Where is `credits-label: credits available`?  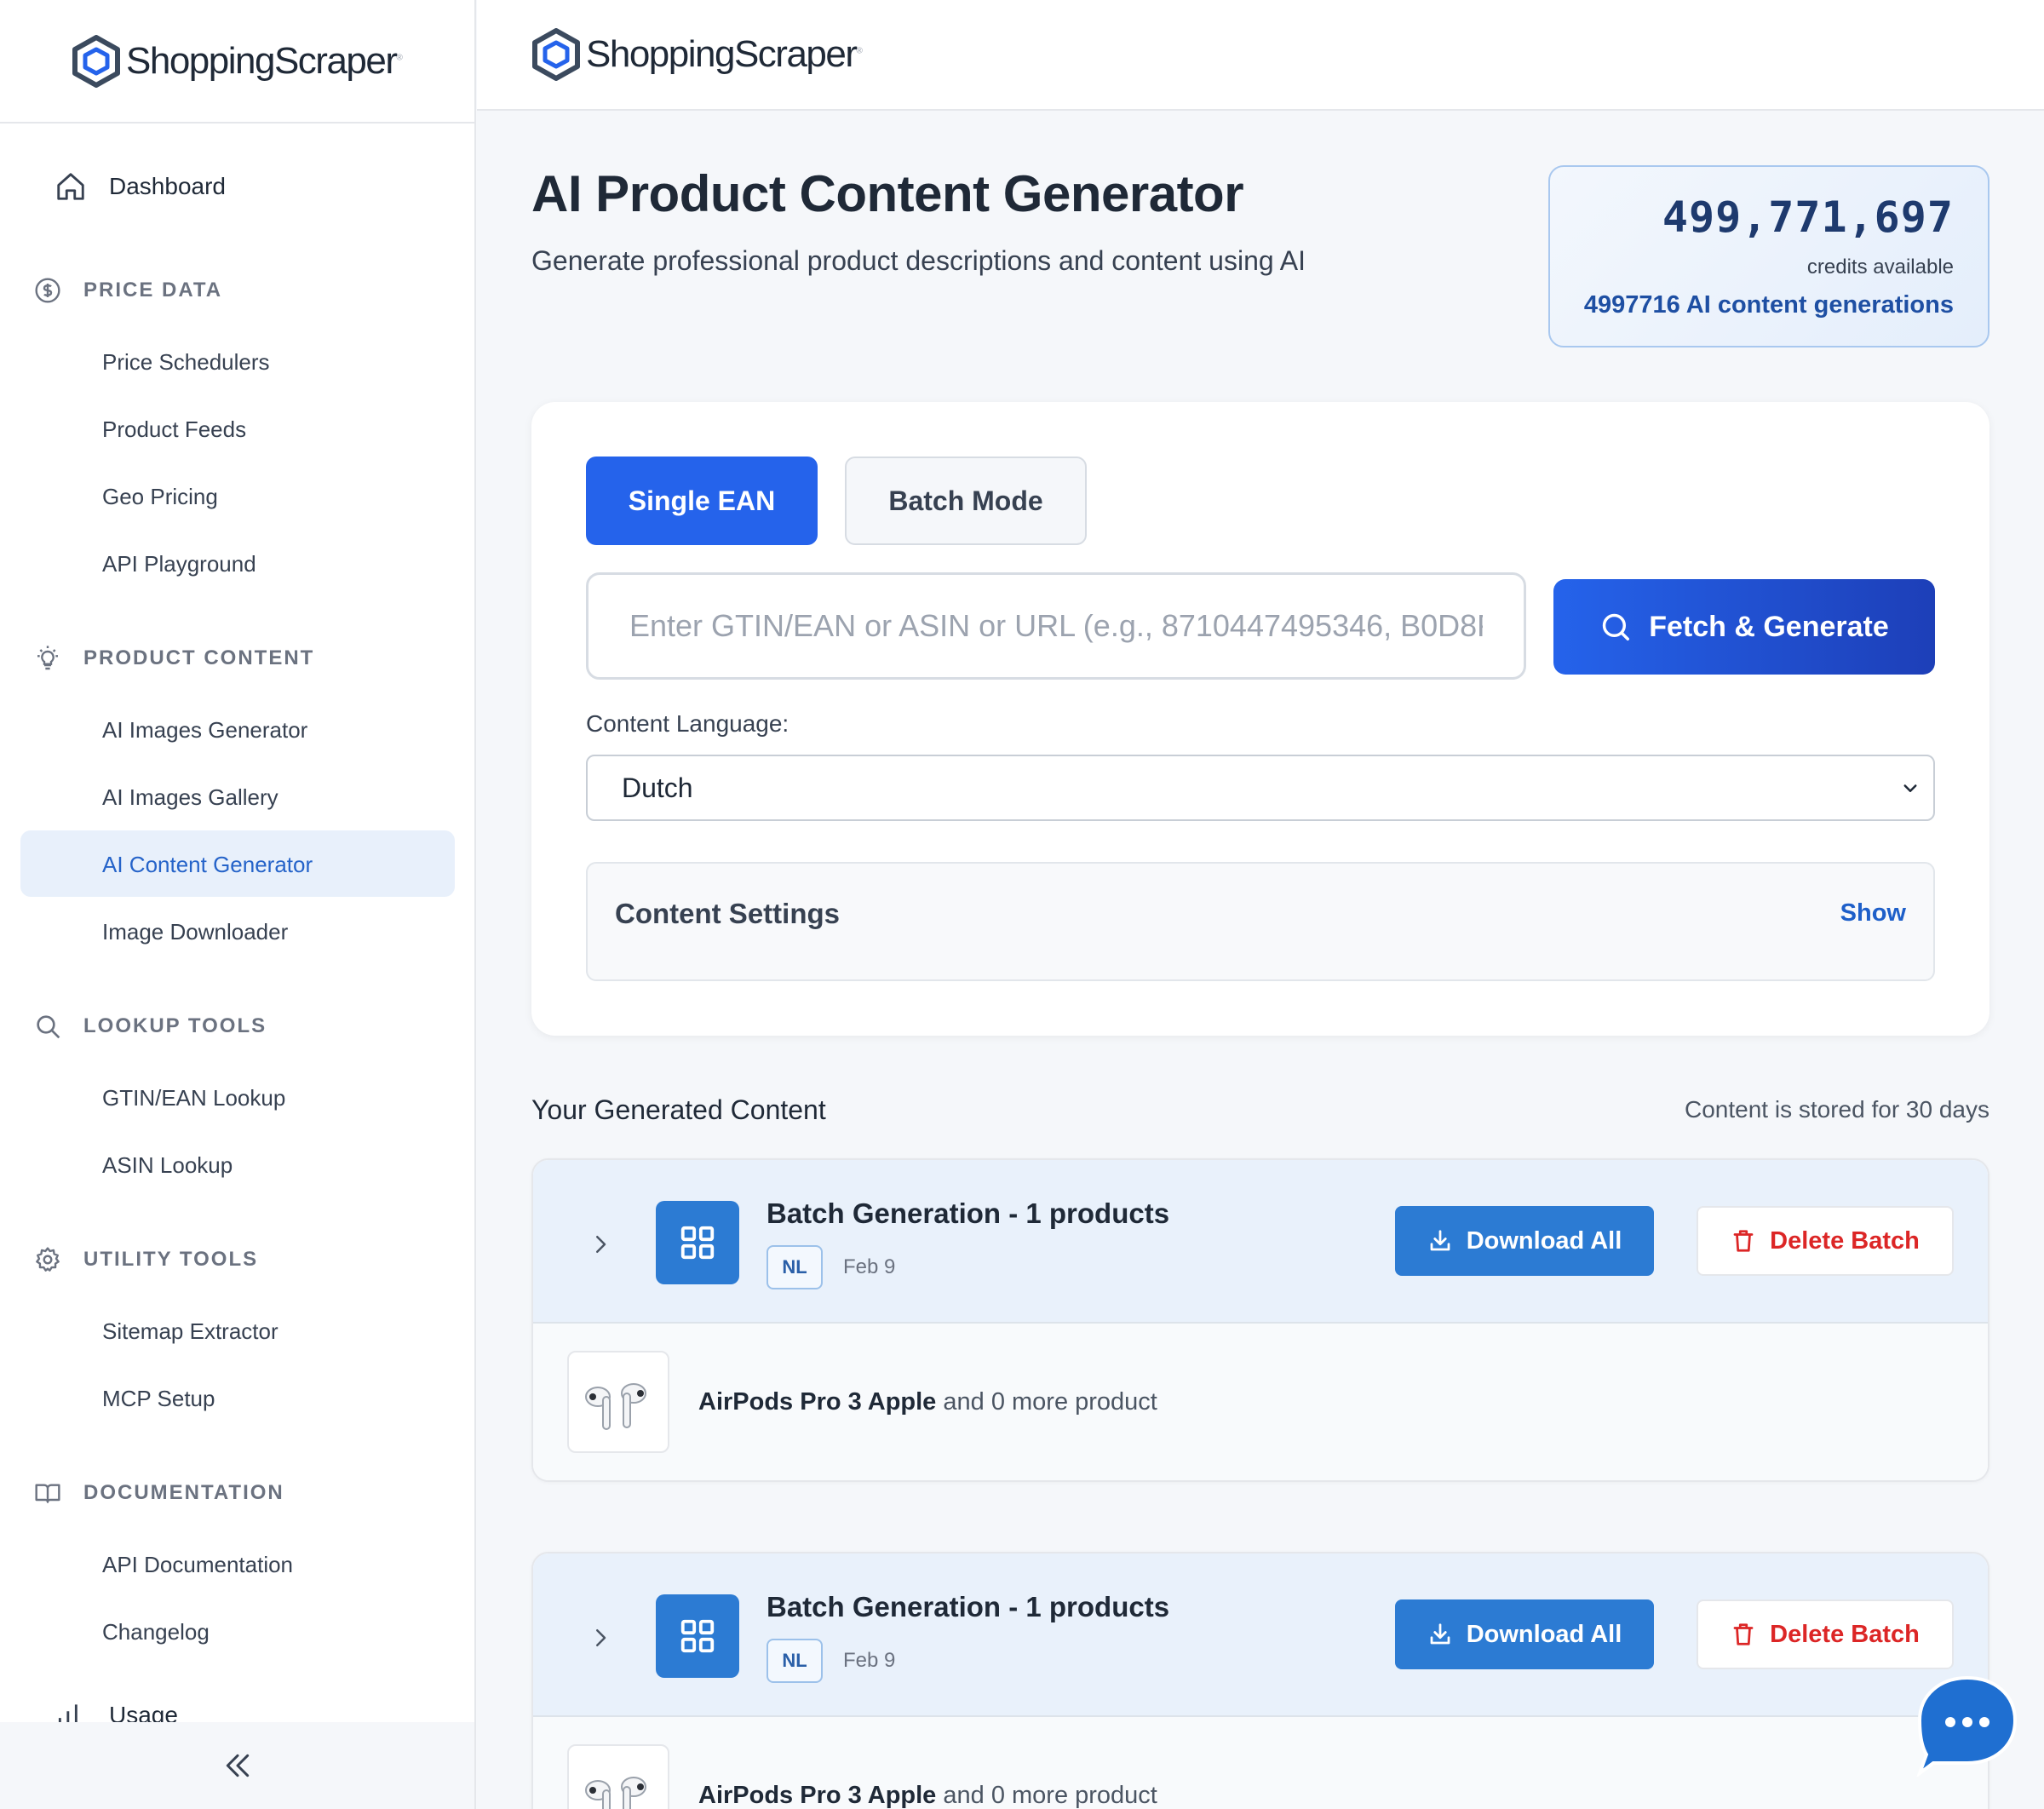 credits-label: credits available is located at coordinates (1880, 267).